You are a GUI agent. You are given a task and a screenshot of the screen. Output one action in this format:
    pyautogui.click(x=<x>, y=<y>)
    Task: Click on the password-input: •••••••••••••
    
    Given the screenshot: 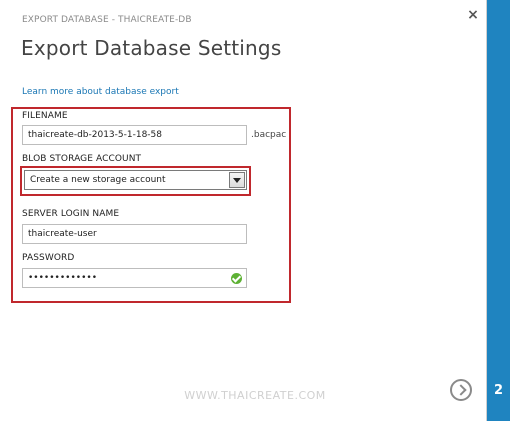 What is the action you would take?
    pyautogui.click(x=134, y=278)
    